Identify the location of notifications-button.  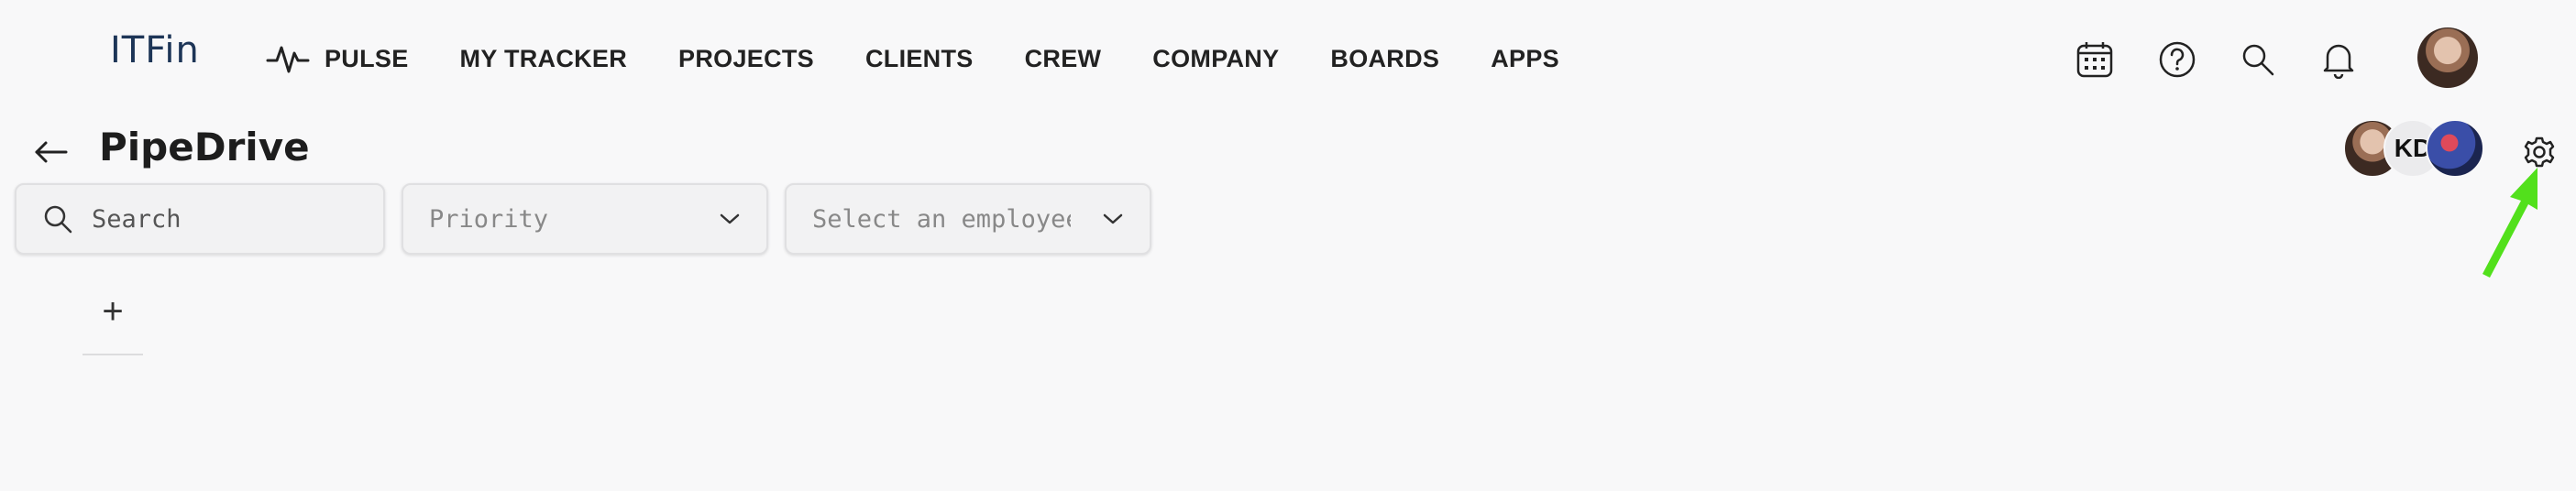
(2339, 60).